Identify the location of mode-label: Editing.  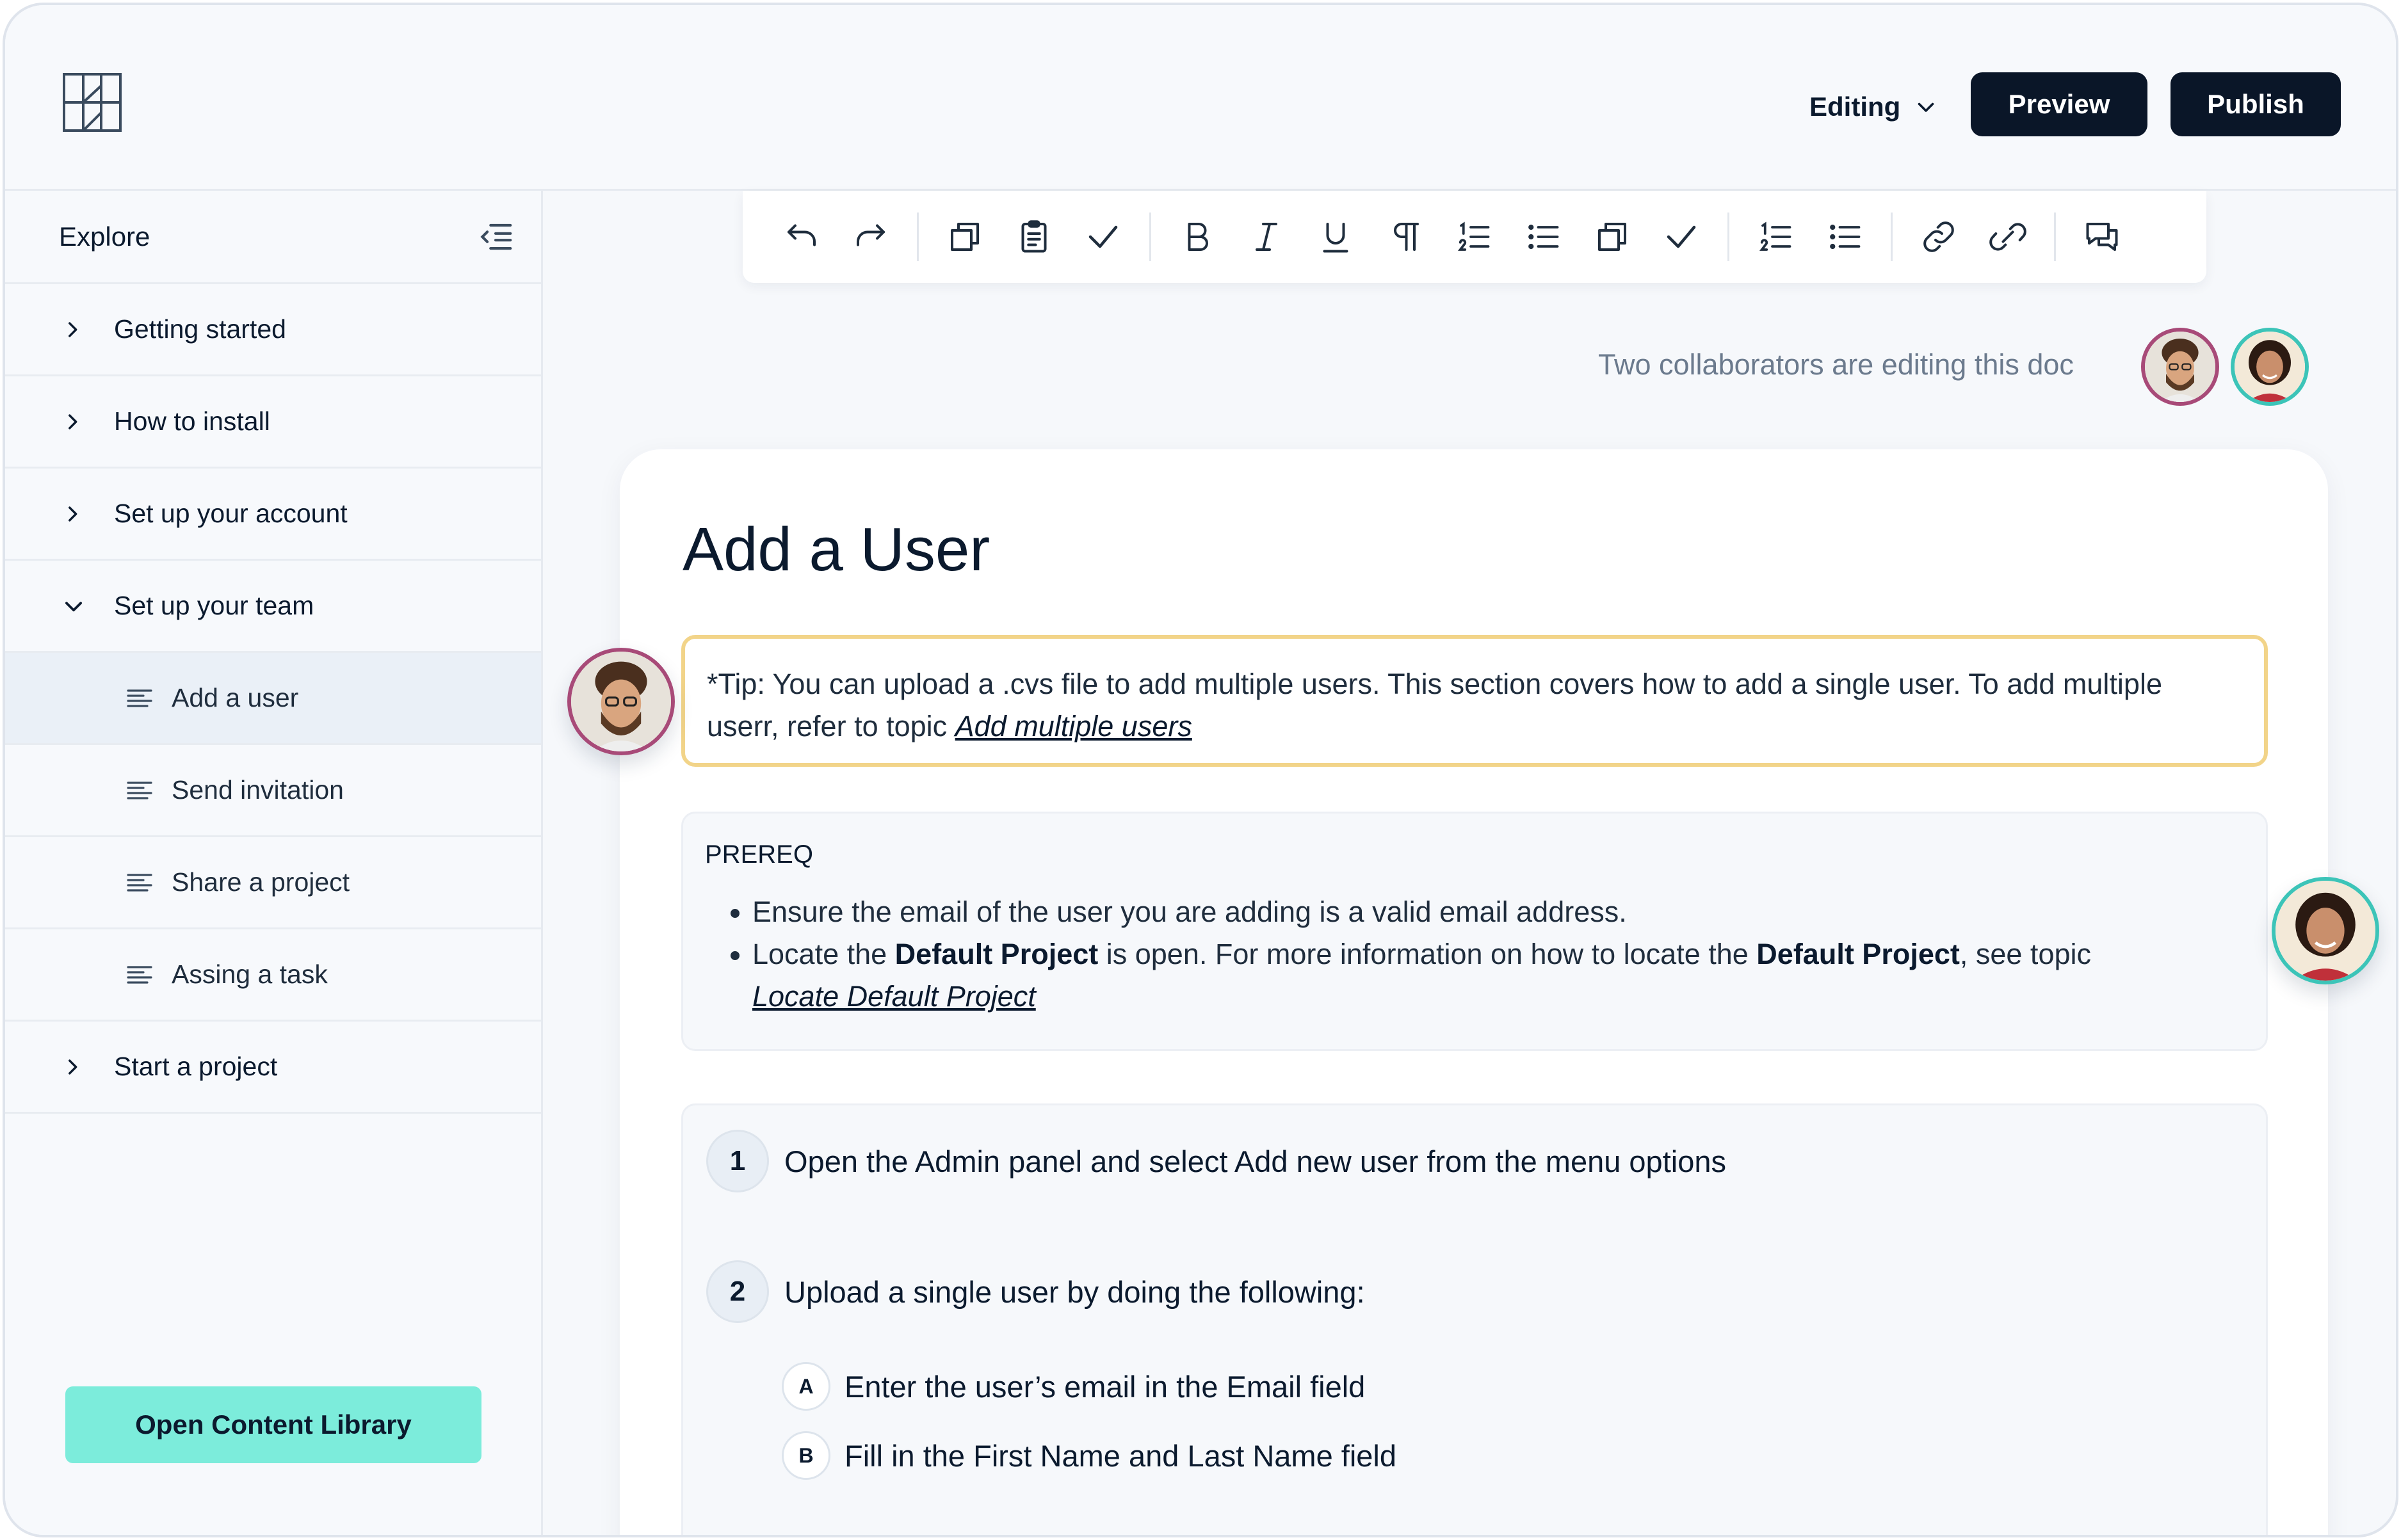
(1855, 107).